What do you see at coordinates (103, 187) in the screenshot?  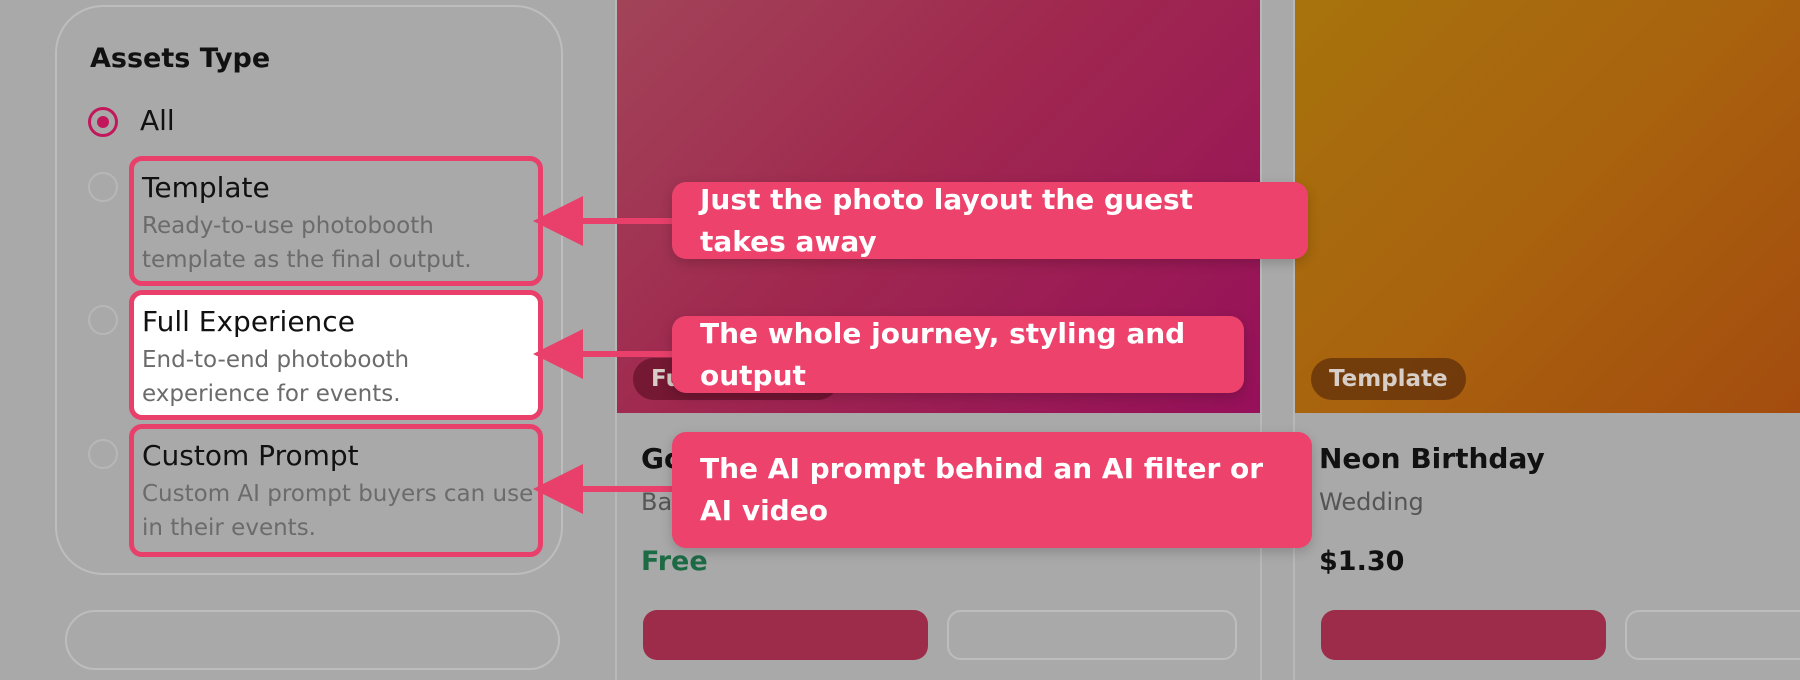 I see `radio-template` at bounding box center [103, 187].